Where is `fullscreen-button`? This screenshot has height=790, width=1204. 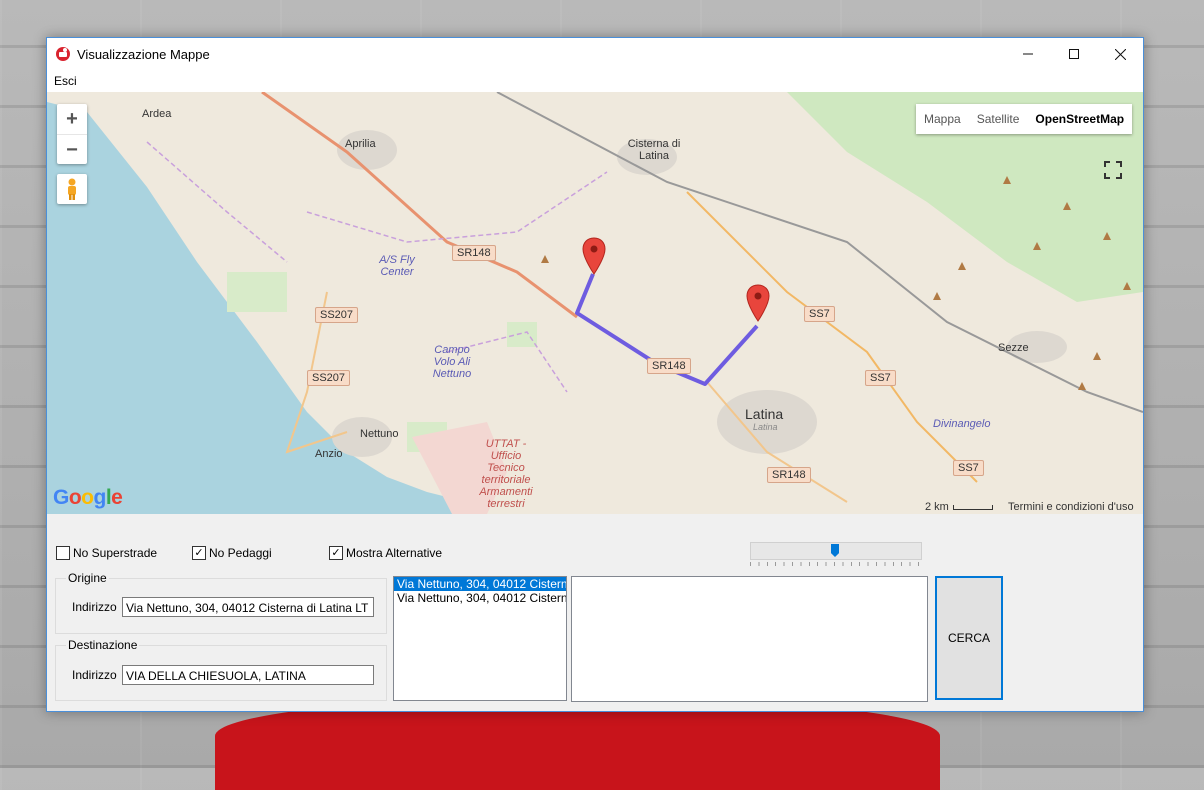
fullscreen-button is located at coordinates (1113, 170).